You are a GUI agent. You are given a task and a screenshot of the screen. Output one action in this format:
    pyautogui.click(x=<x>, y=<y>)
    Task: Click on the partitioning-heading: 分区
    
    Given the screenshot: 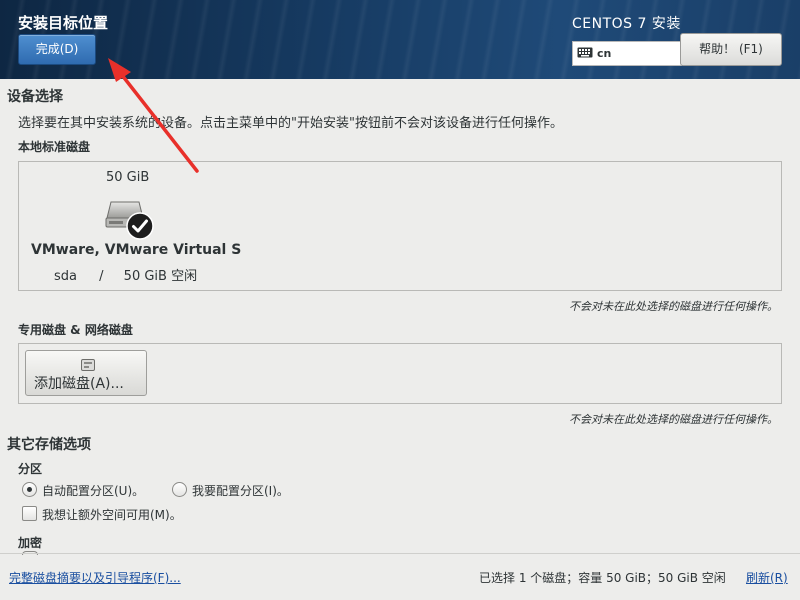 What is the action you would take?
    pyautogui.click(x=30, y=469)
    